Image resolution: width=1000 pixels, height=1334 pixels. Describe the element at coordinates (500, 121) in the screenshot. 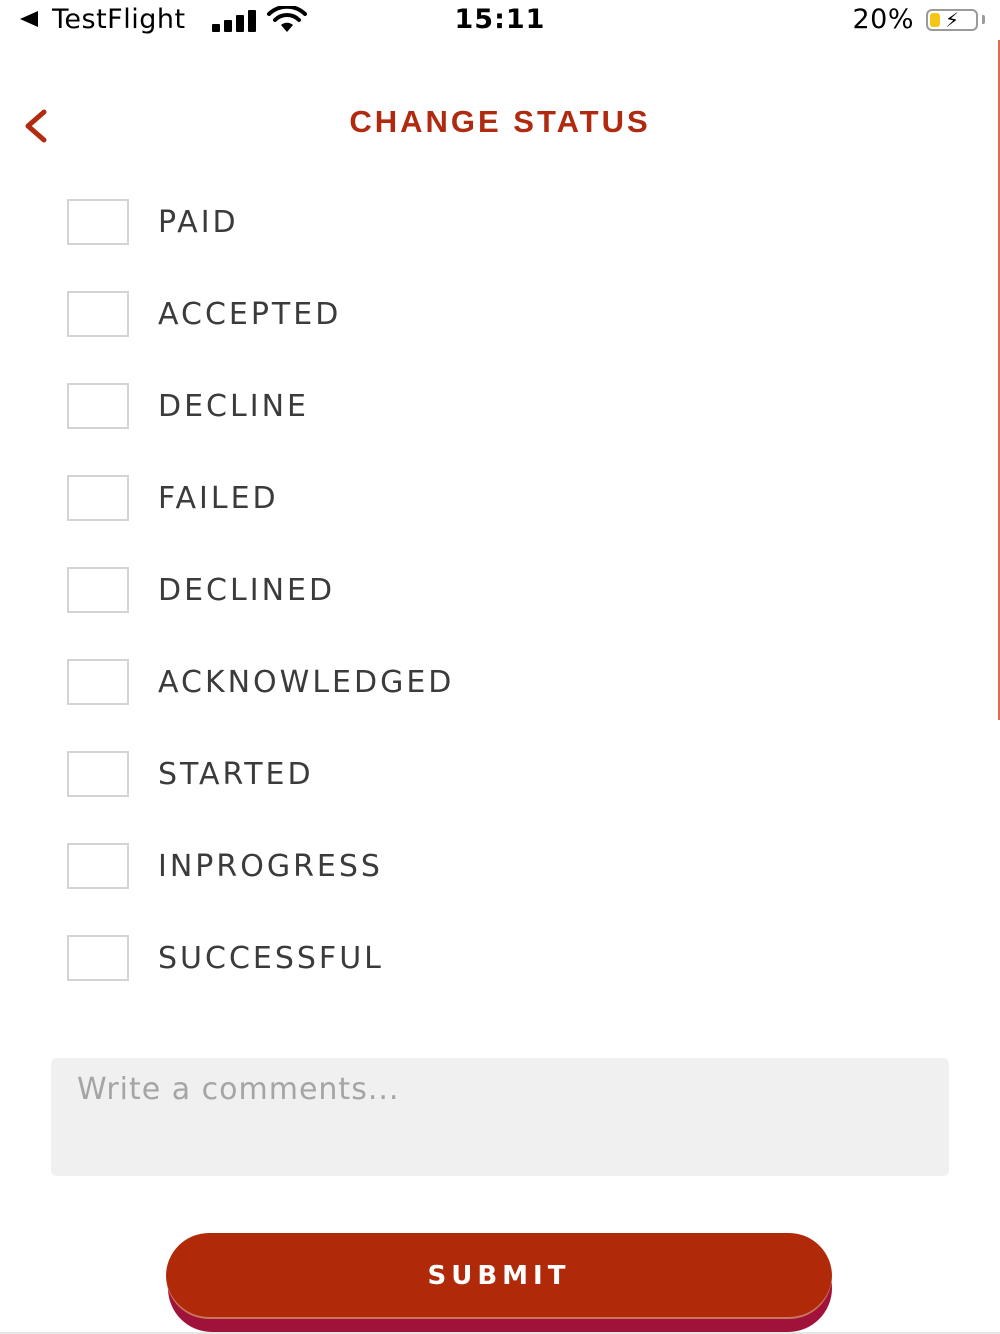

I see `page-title: CHANGE STATUS` at that location.